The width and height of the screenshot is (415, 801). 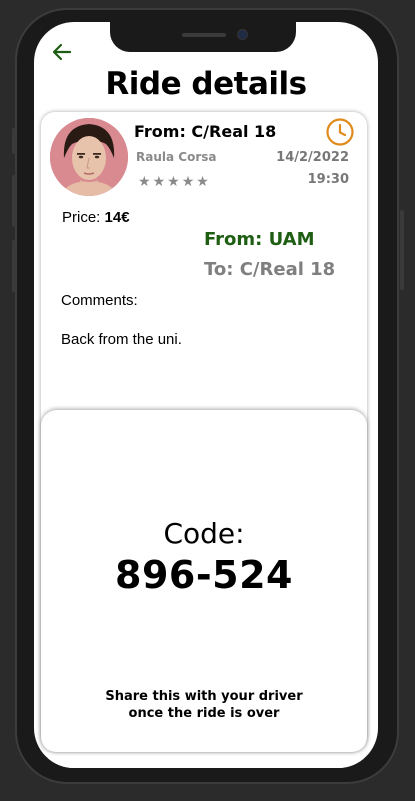 I want to click on volume-up-button, so click(x=14, y=201).